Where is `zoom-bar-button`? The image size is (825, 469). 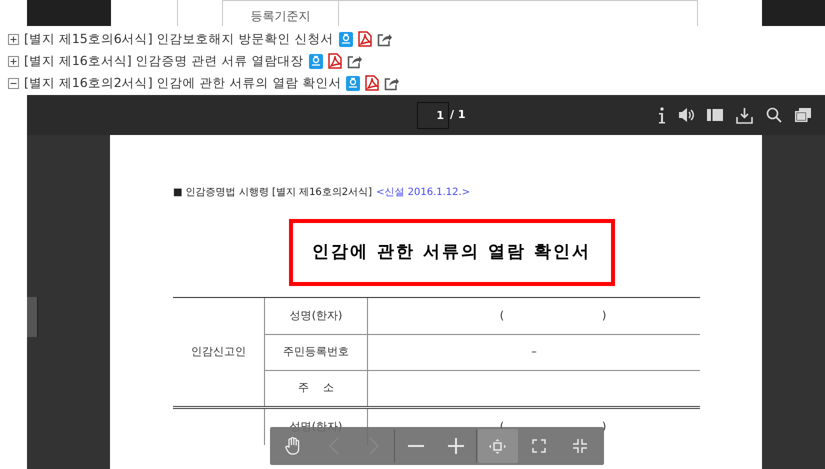 zoom-bar-button is located at coordinates (498, 446).